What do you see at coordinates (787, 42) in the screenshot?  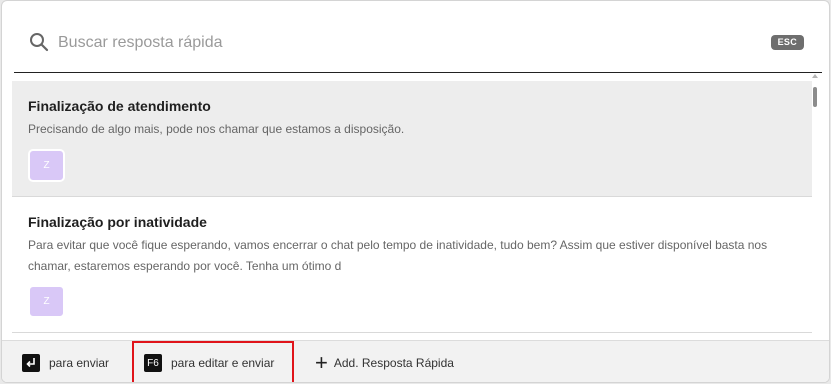 I see `esc-badge: ESC` at bounding box center [787, 42].